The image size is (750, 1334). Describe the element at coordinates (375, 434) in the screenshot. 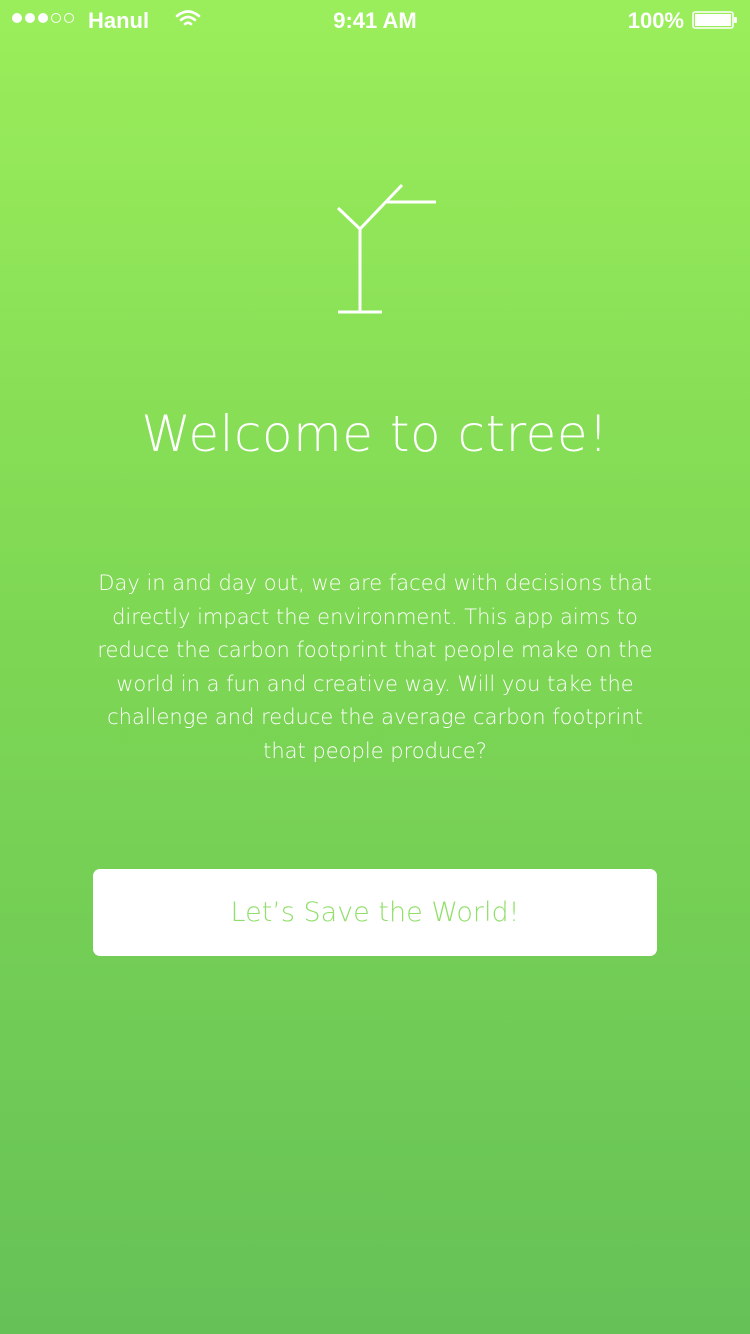

I see `welcome-title: Welcome to ctree!` at that location.